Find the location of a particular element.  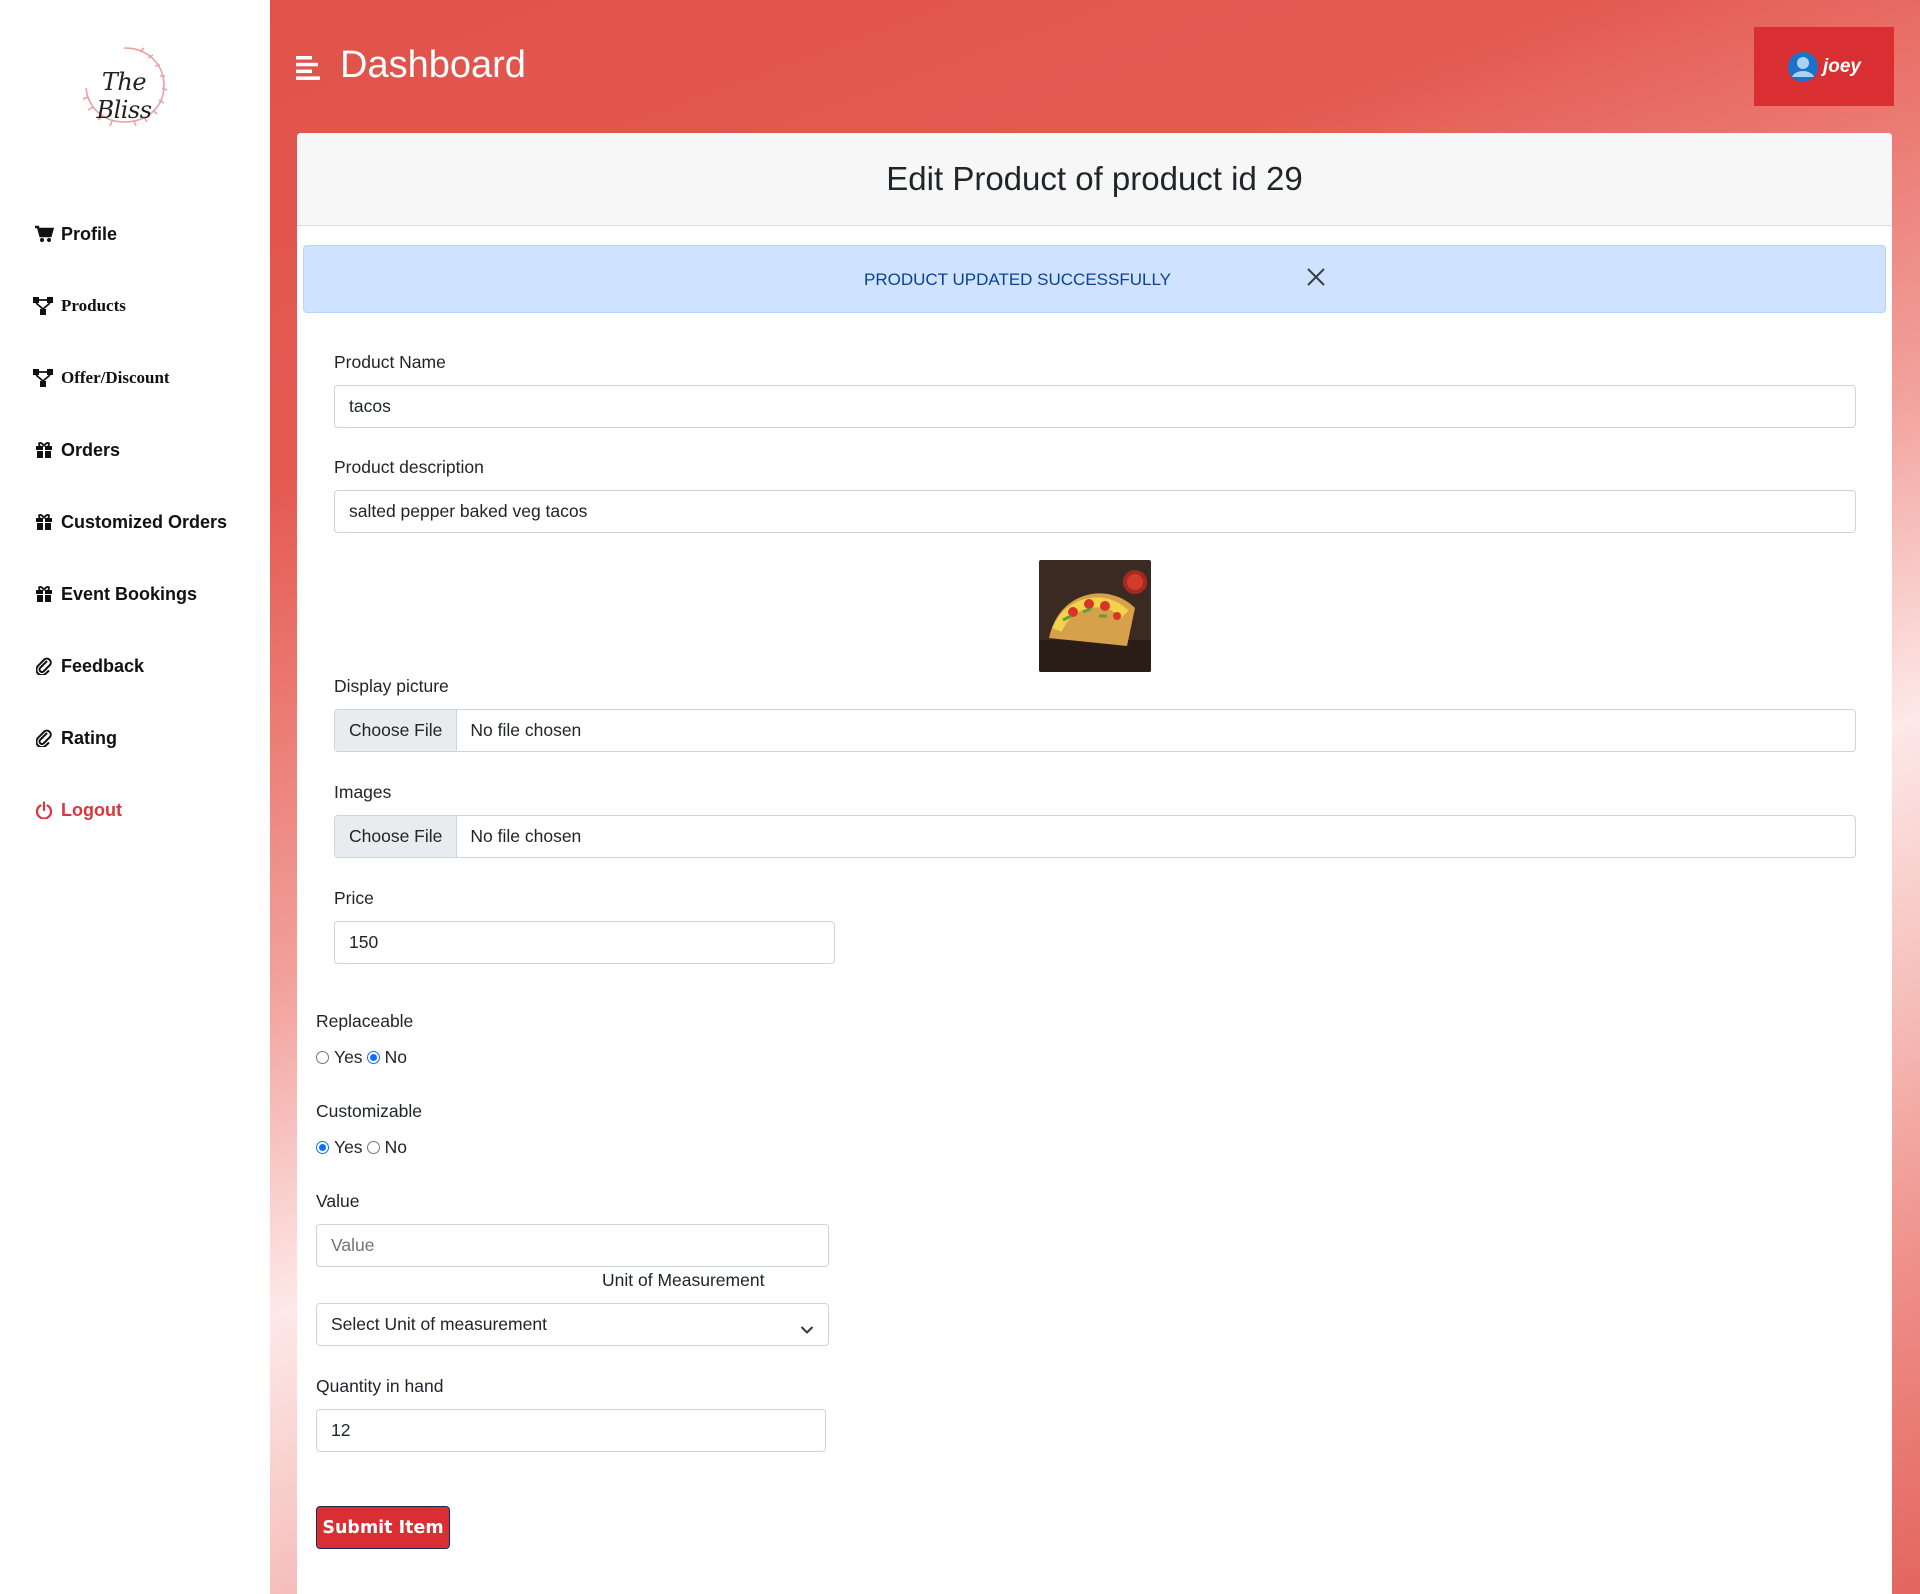

value-label: Value is located at coordinates (338, 1201).